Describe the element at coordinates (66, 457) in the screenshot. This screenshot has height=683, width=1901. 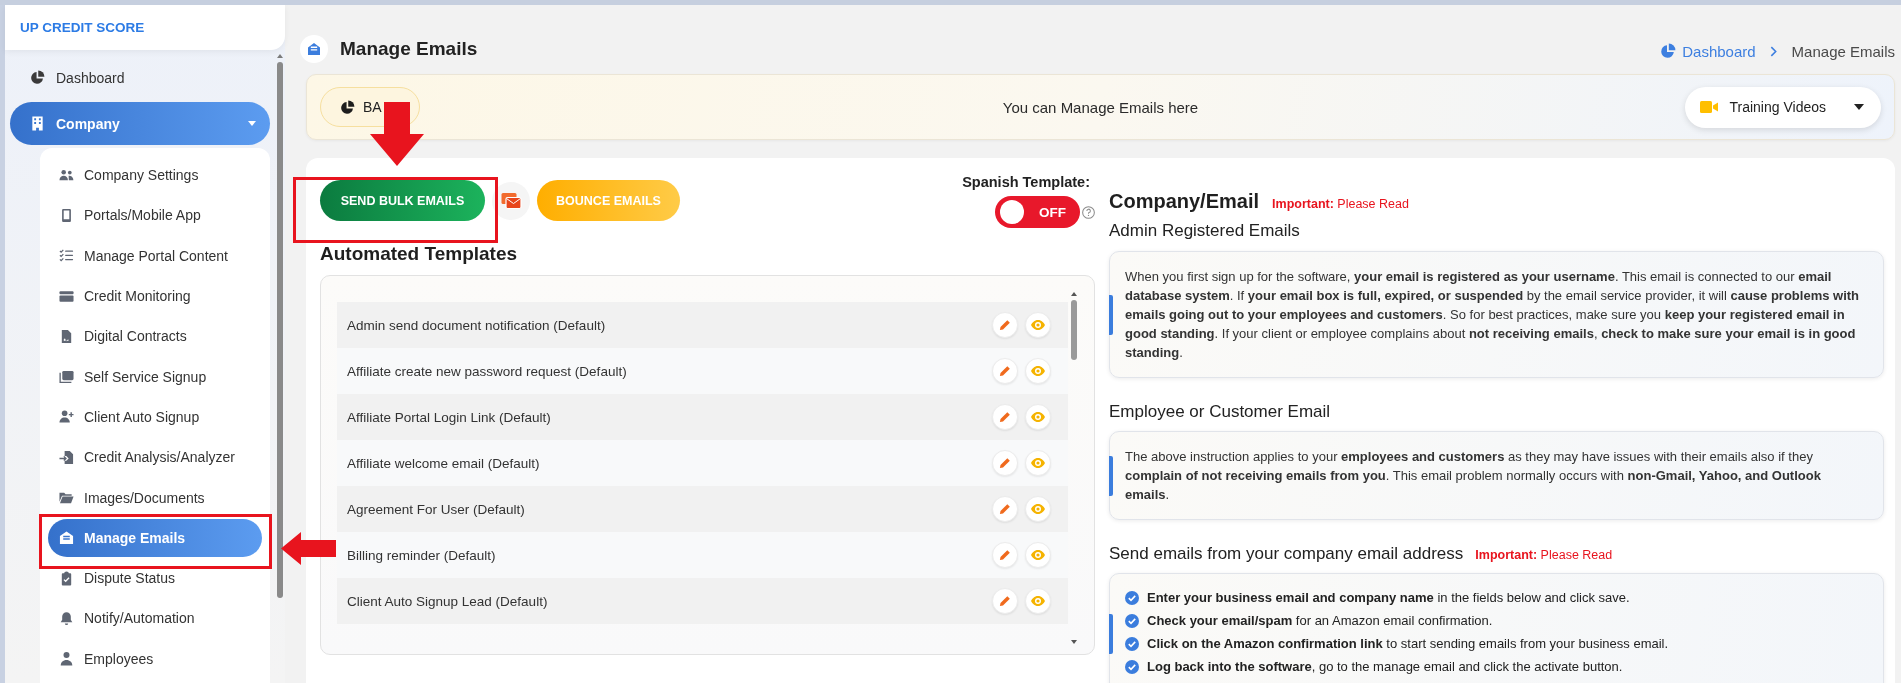
I see `file-arrow-icon` at that location.